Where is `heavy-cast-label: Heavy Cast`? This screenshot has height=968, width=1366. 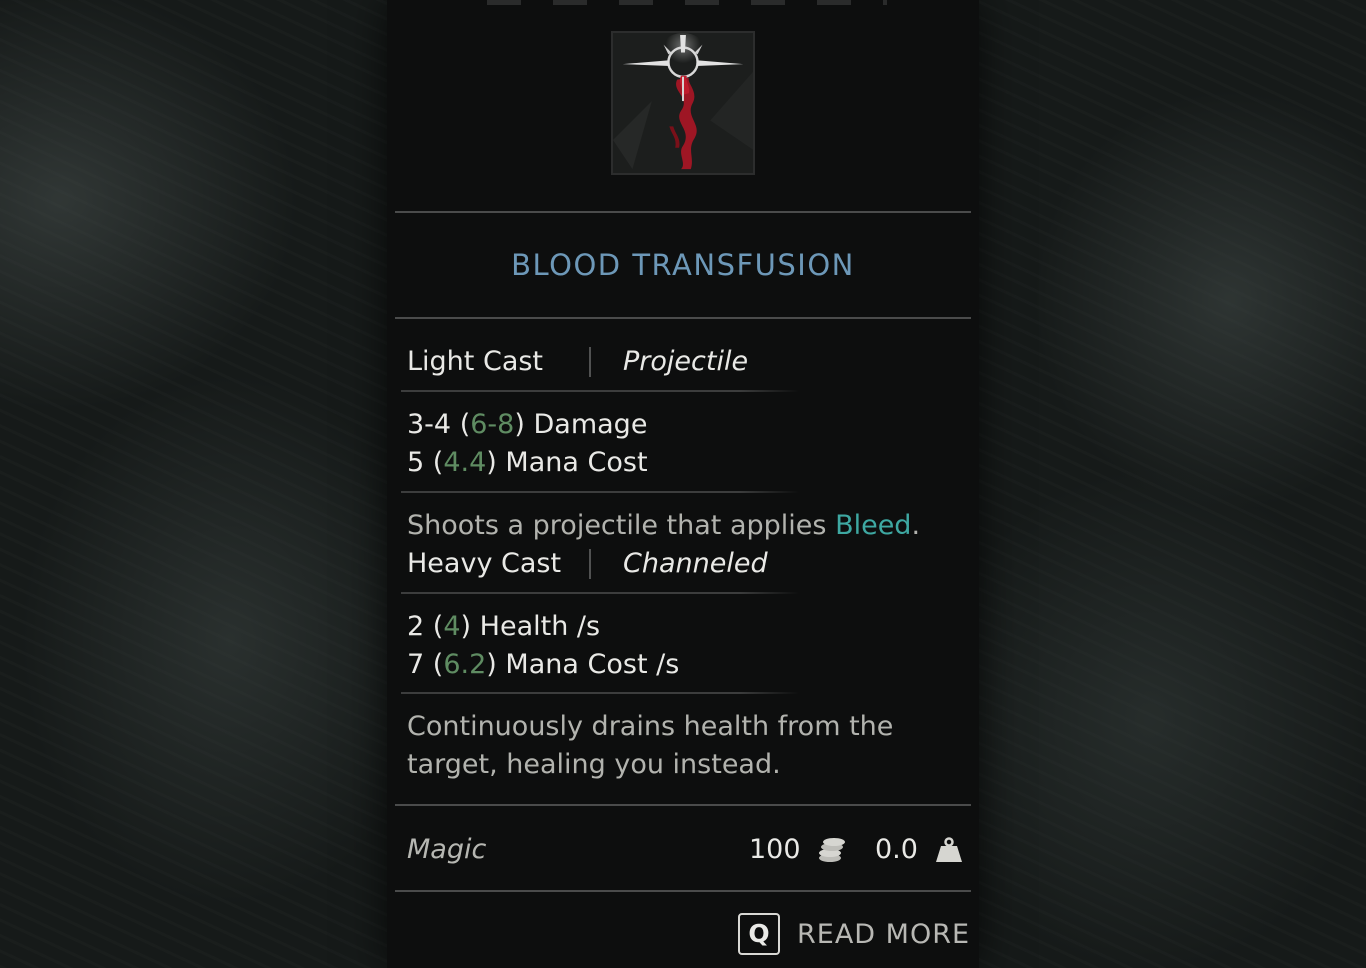
heavy-cast-label: Heavy Cast is located at coordinates (484, 563).